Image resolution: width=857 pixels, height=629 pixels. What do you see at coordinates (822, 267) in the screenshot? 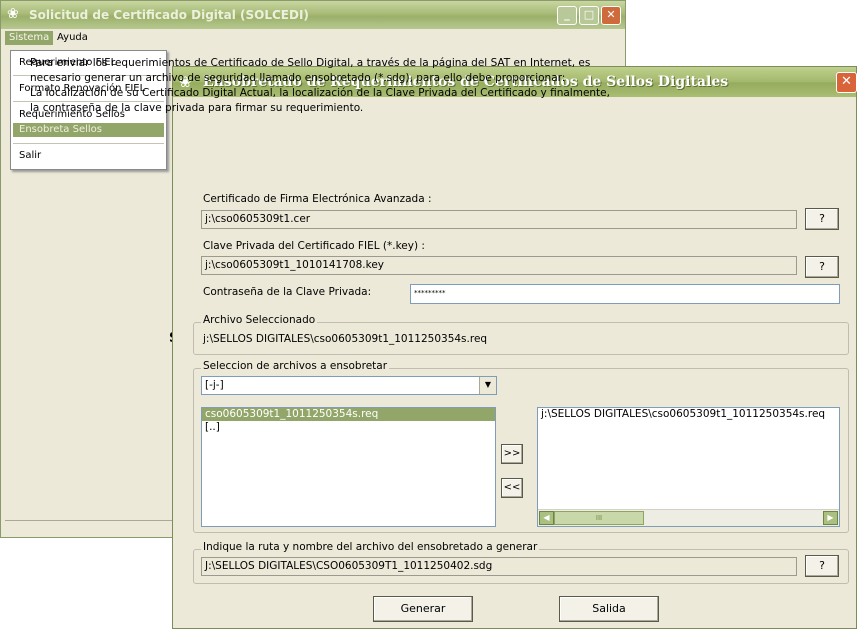
I see `key-browse-button: ?` at bounding box center [822, 267].